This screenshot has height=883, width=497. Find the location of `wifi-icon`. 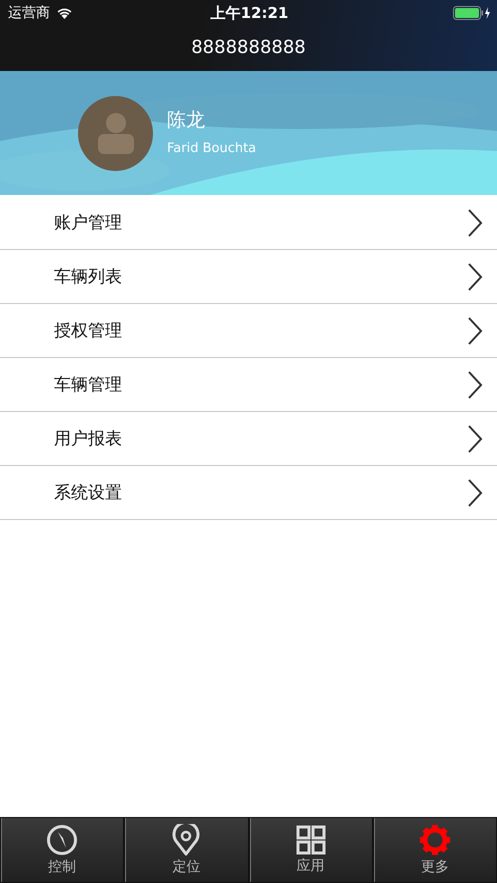

wifi-icon is located at coordinates (64, 13).